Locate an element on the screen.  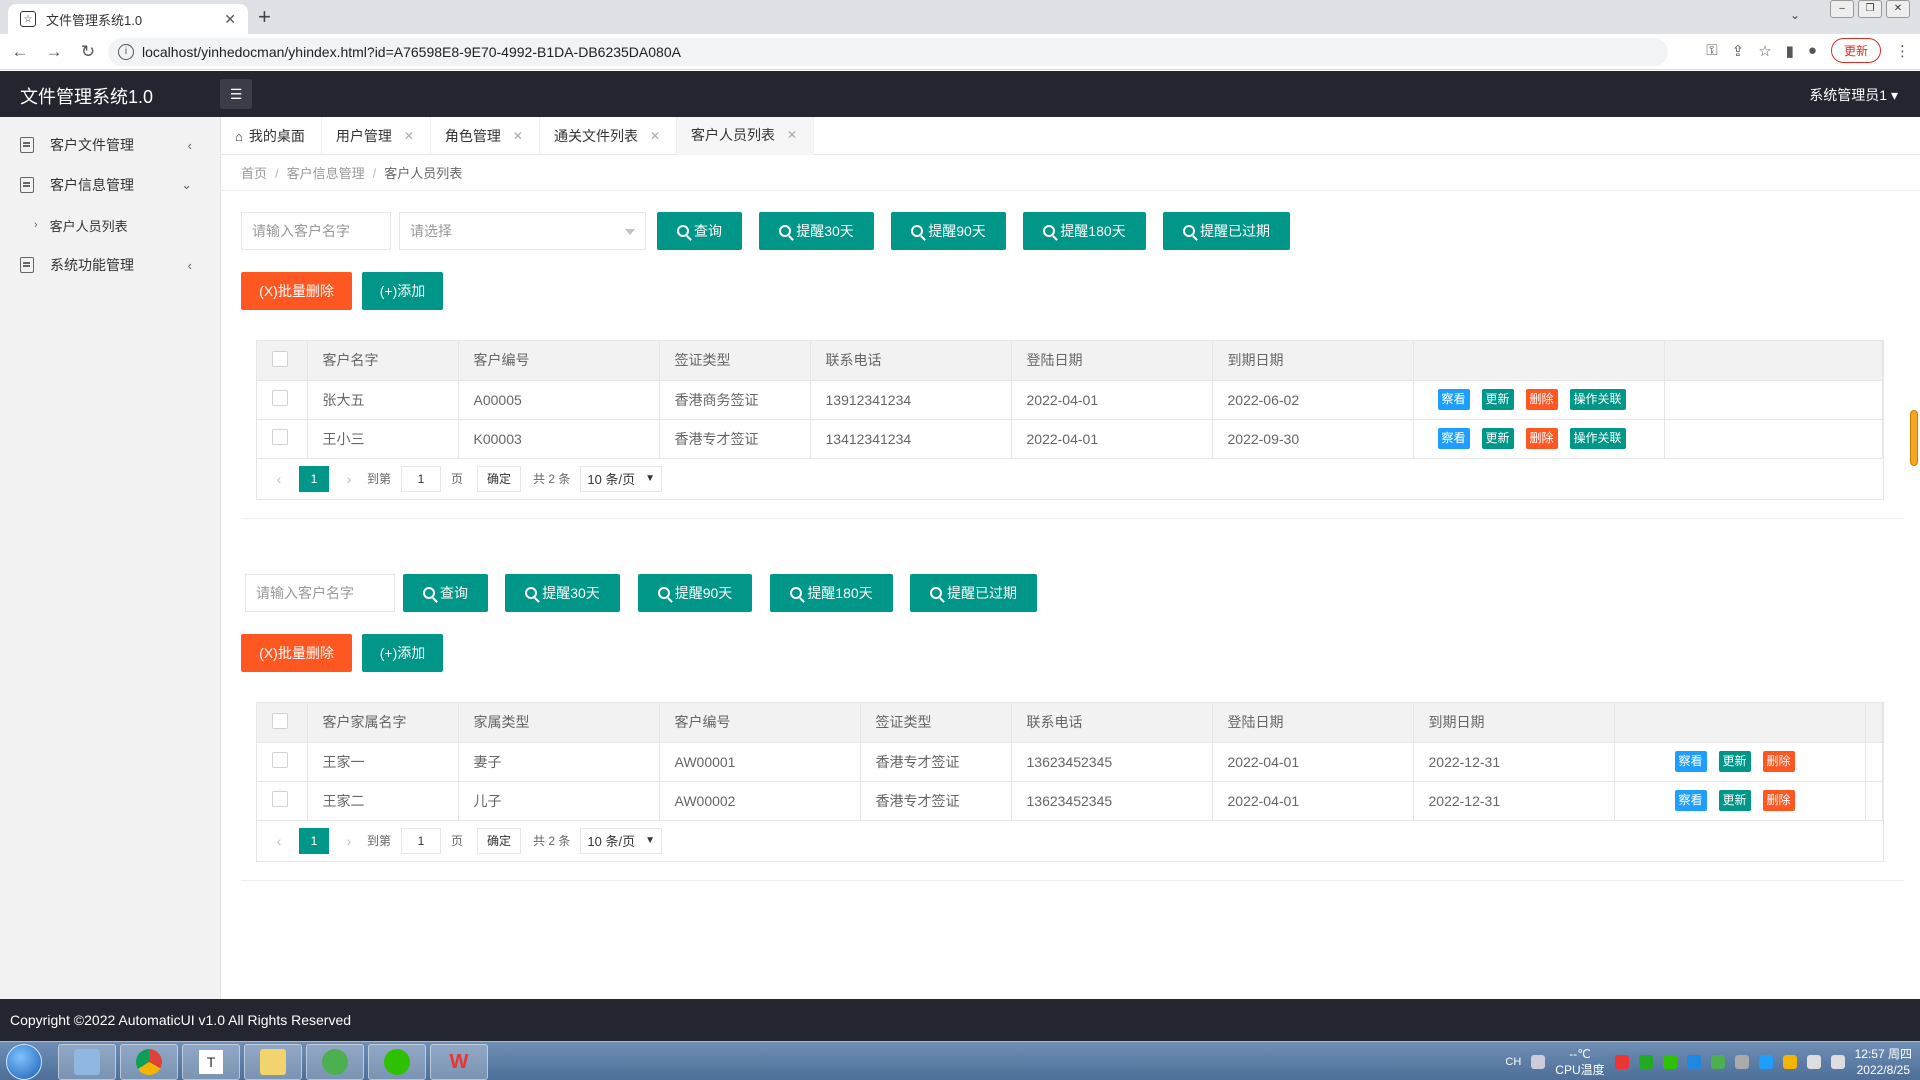
reload-icon: ↻ is located at coordinates (88, 52).